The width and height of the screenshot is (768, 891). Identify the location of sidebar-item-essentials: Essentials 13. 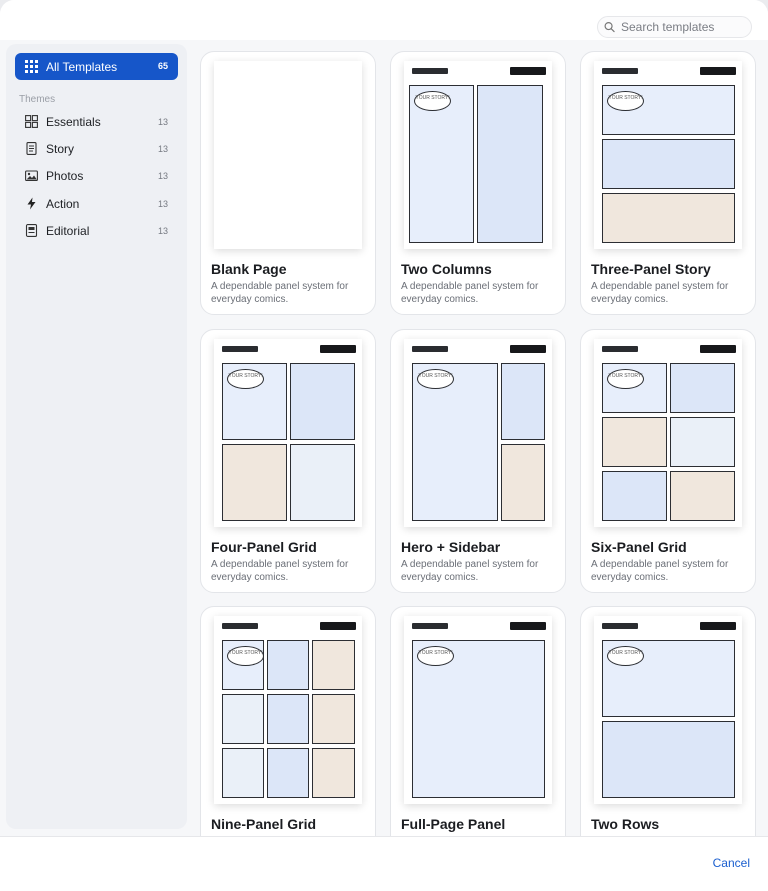
(96, 122).